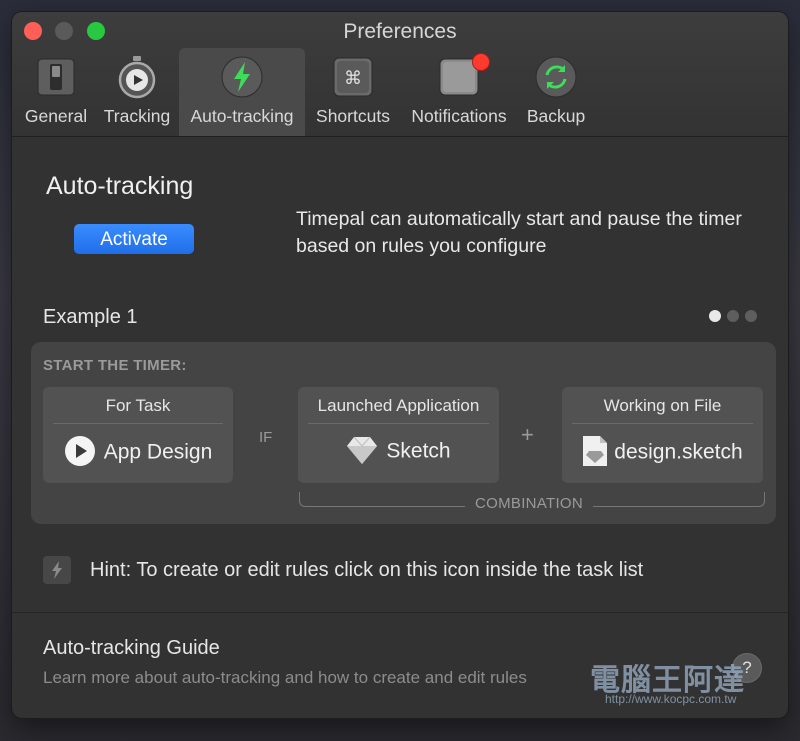 Image resolution: width=800 pixels, height=741 pixels. Describe the element at coordinates (242, 116) in the screenshot. I see `tab-auto-tracking-label: Auto-tracking` at that location.